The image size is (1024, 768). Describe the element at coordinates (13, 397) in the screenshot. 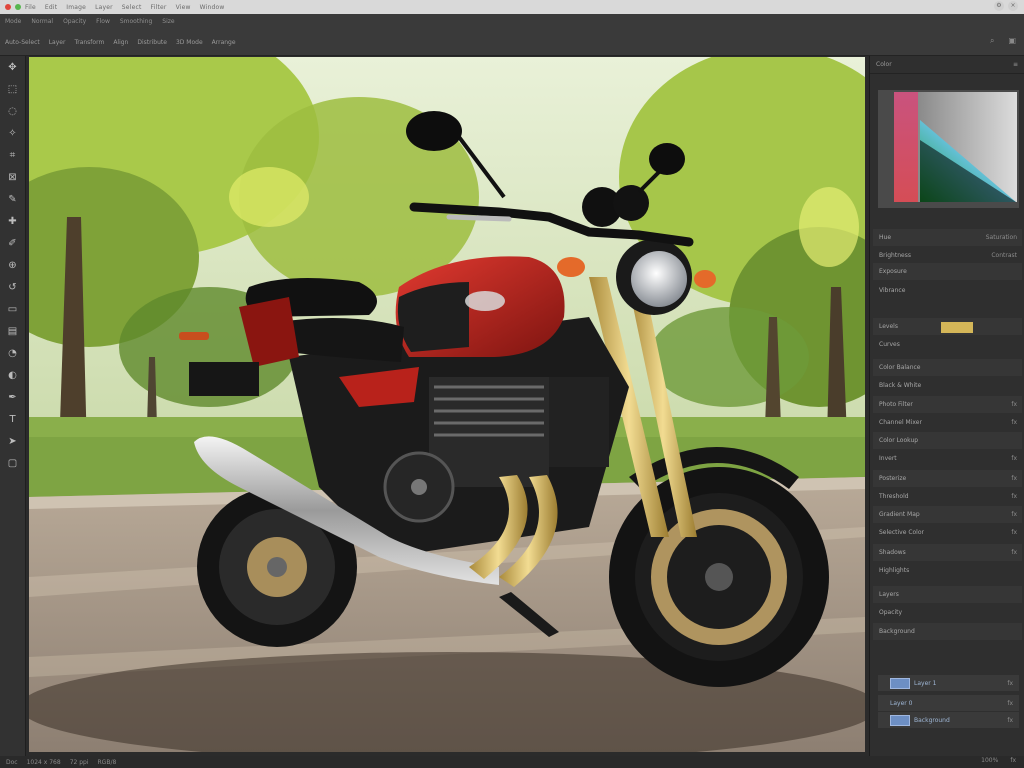

I see `pen-tool-icon: ✒` at that location.